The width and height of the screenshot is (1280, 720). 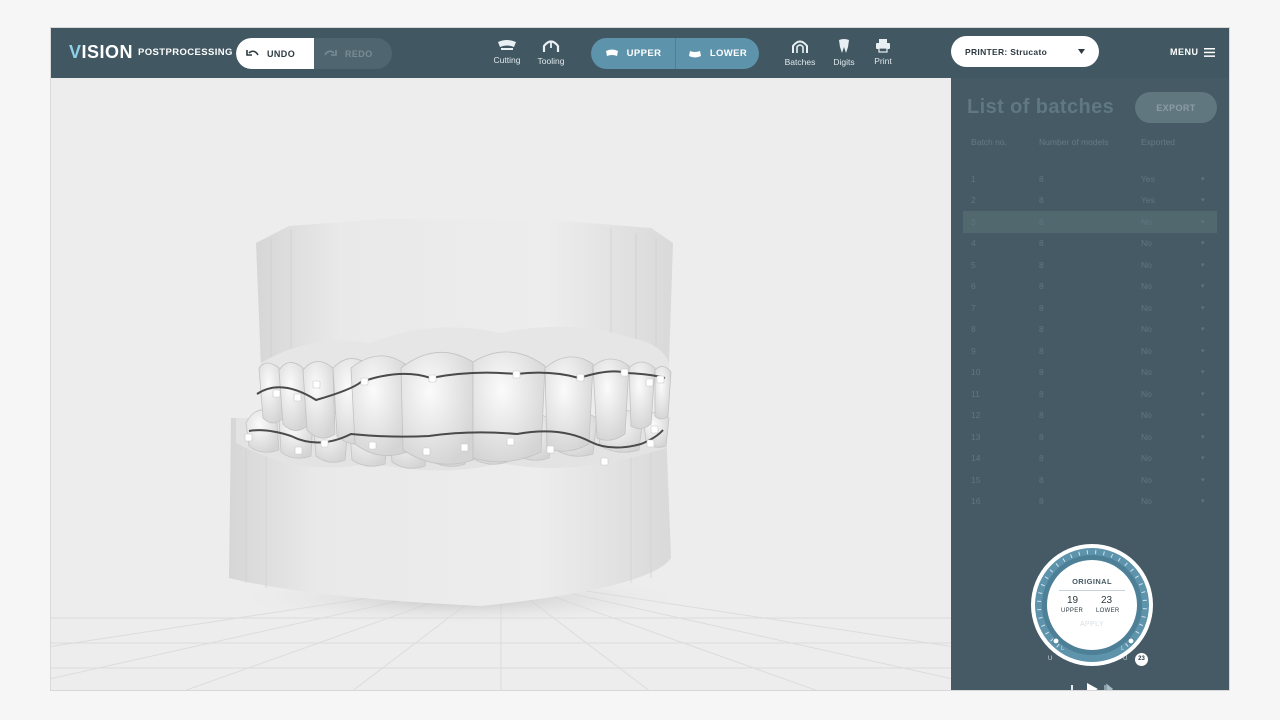 I want to click on dial-center: ORIGINAL 19 23 UPPER LOWER APPLY, so click(x=1092, y=604).